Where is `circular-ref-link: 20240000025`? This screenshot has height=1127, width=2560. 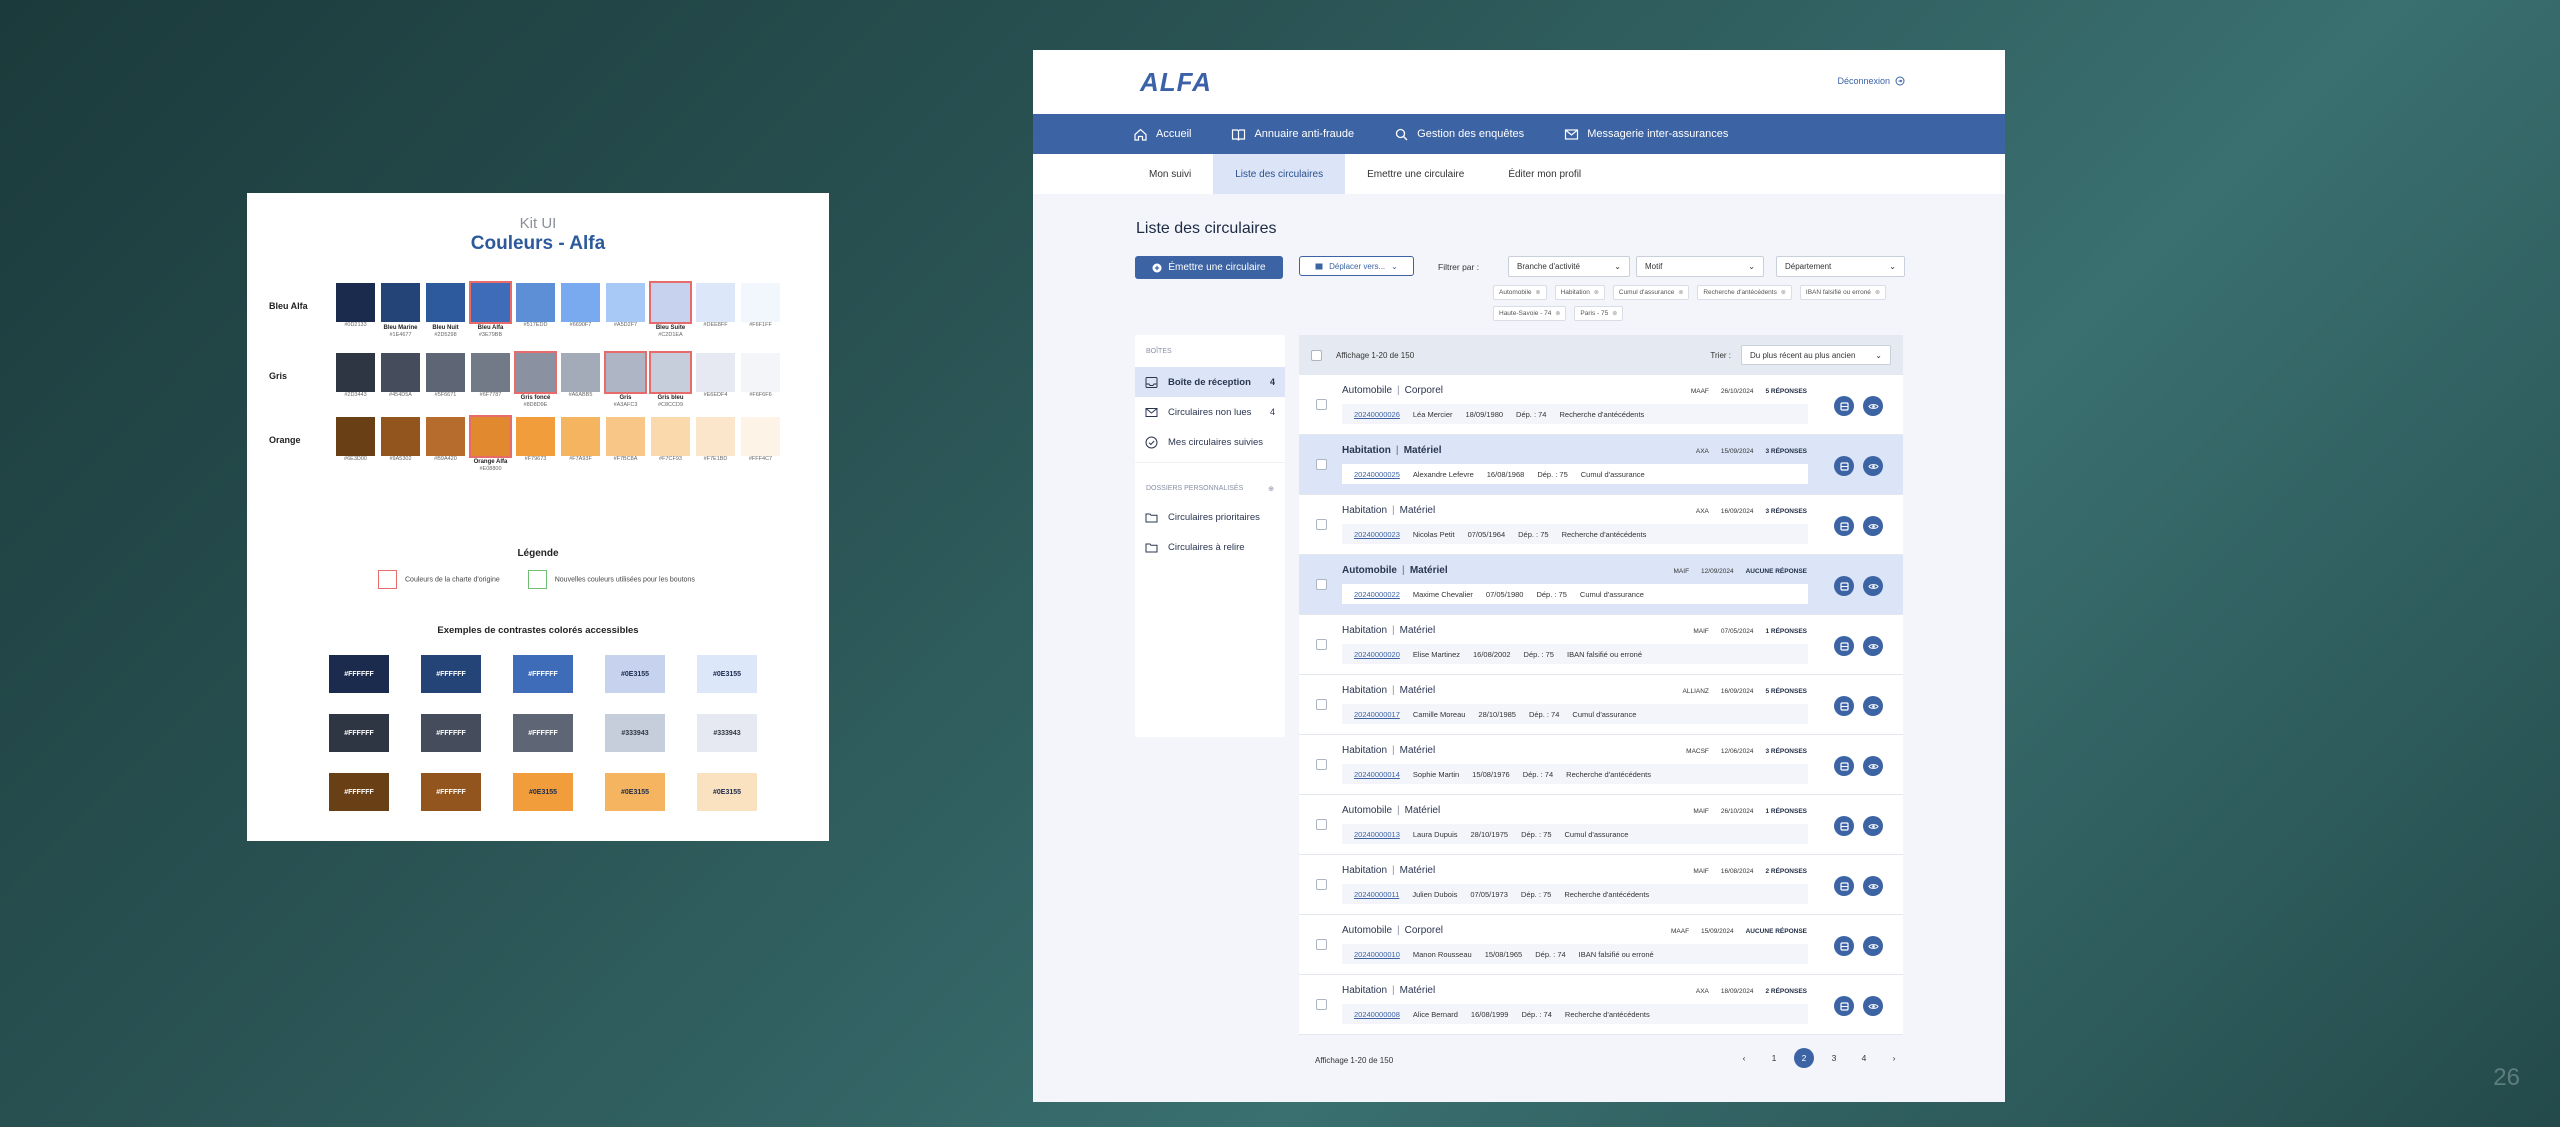
circular-ref-link: 20240000025 is located at coordinates (1377, 474).